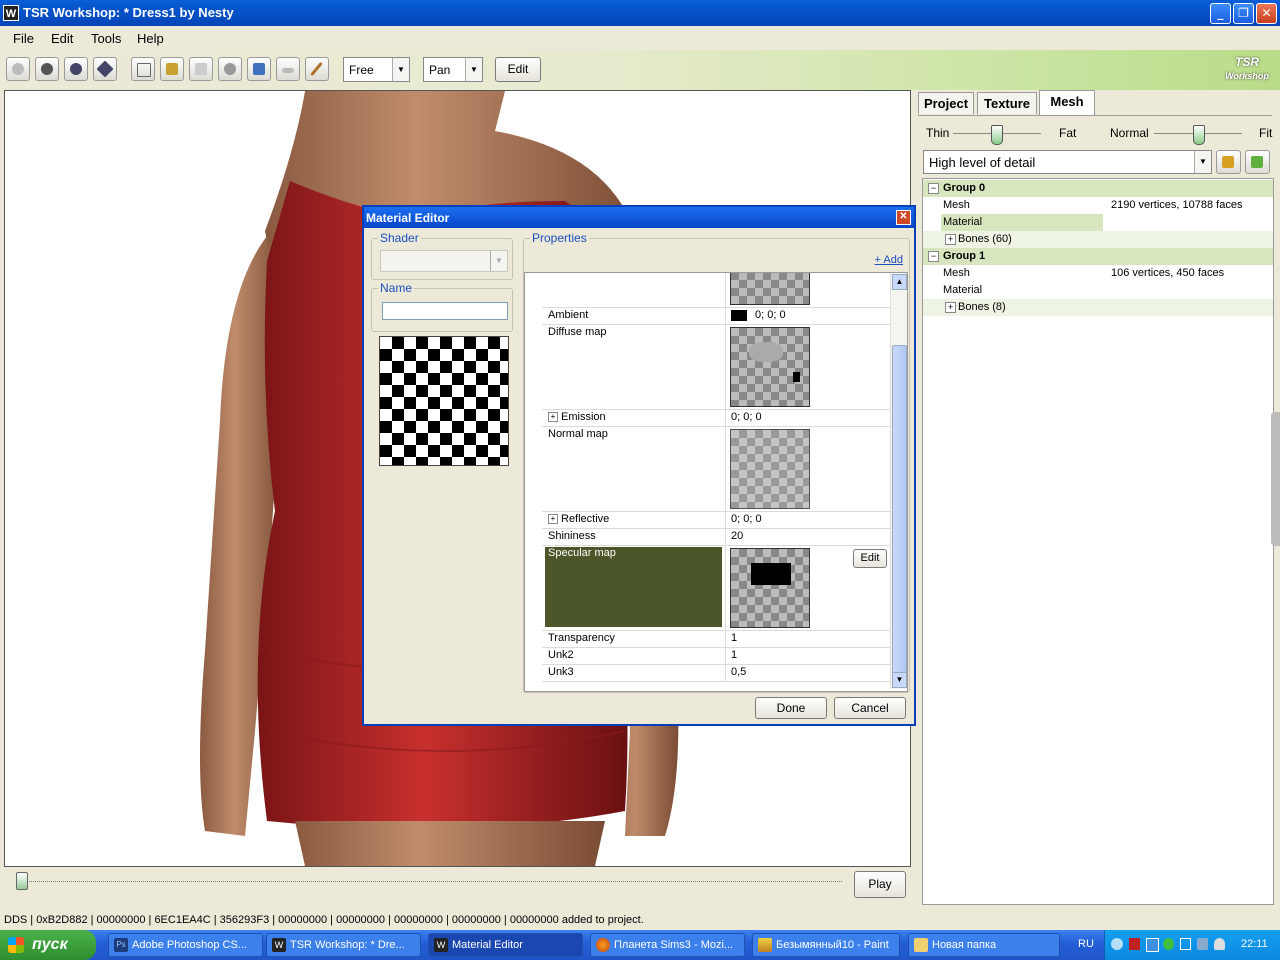 This screenshot has height=960, width=1280. What do you see at coordinates (984, 945) in the screenshot?
I see `task-folder: Новая папка` at bounding box center [984, 945].